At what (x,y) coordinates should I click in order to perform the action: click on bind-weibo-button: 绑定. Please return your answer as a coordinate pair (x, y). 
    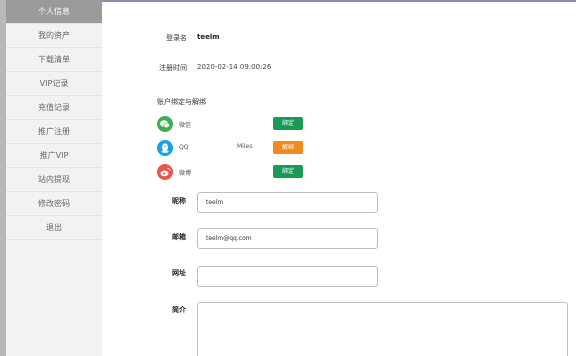
    Looking at the image, I should click on (288, 171).